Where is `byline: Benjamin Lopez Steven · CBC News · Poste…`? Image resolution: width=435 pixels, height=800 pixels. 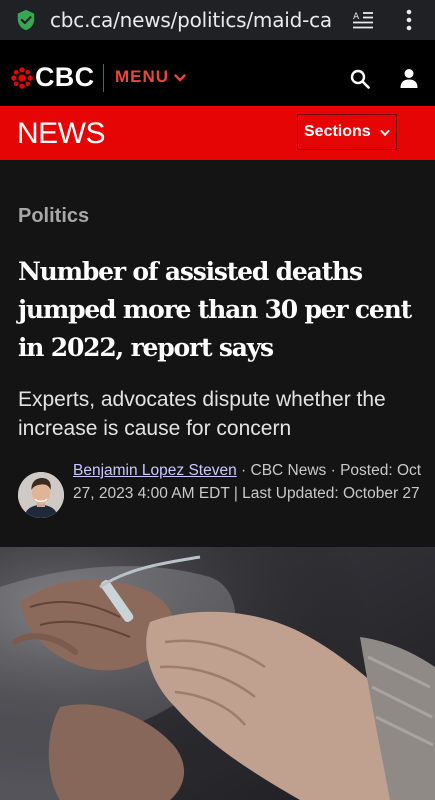
byline: Benjamin Lopez Steven · CBC News · Poste… is located at coordinates (248, 482).